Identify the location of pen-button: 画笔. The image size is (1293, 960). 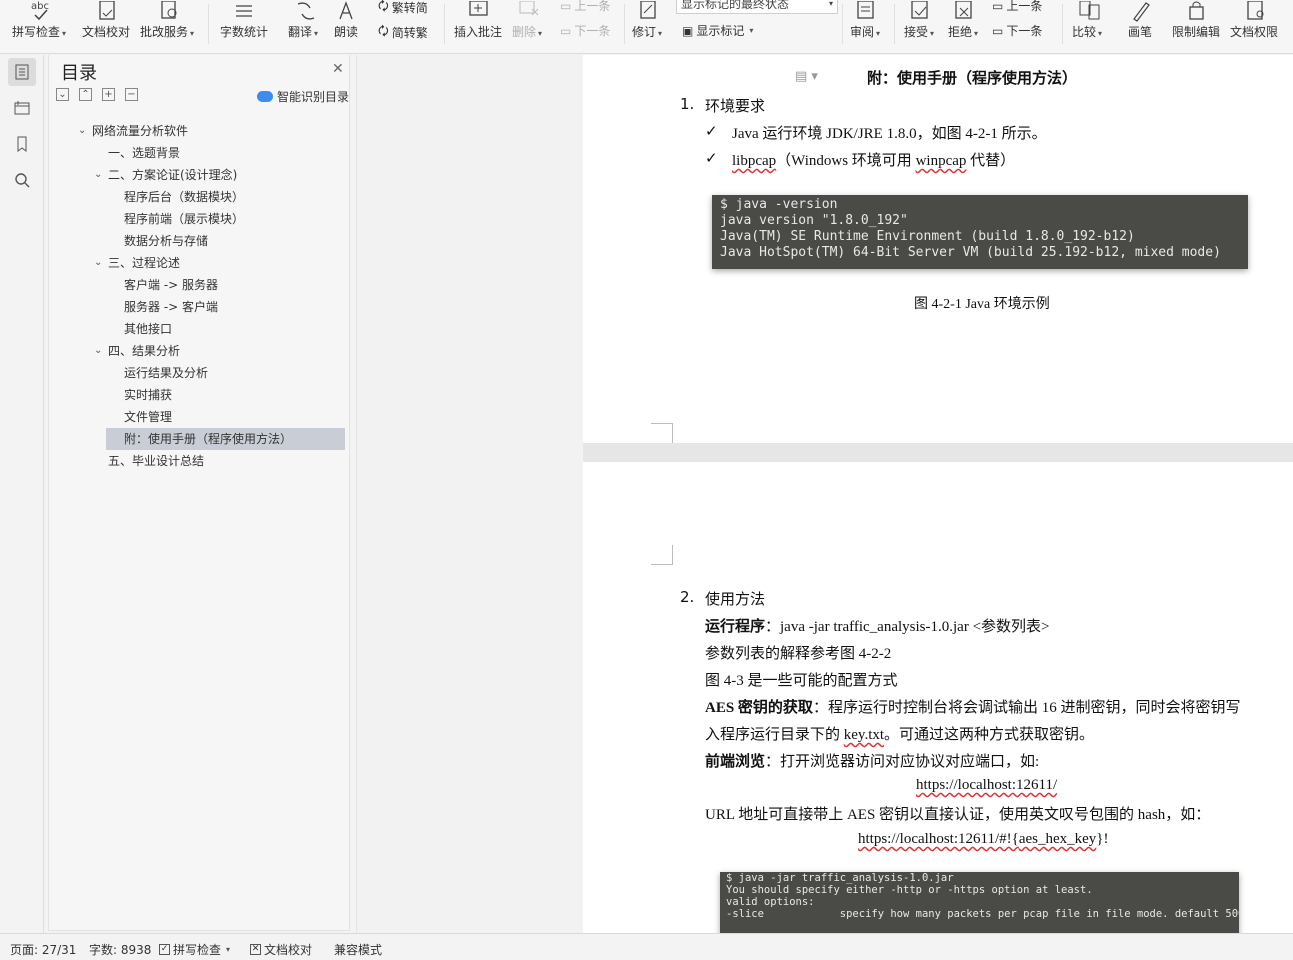
(1141, 27).